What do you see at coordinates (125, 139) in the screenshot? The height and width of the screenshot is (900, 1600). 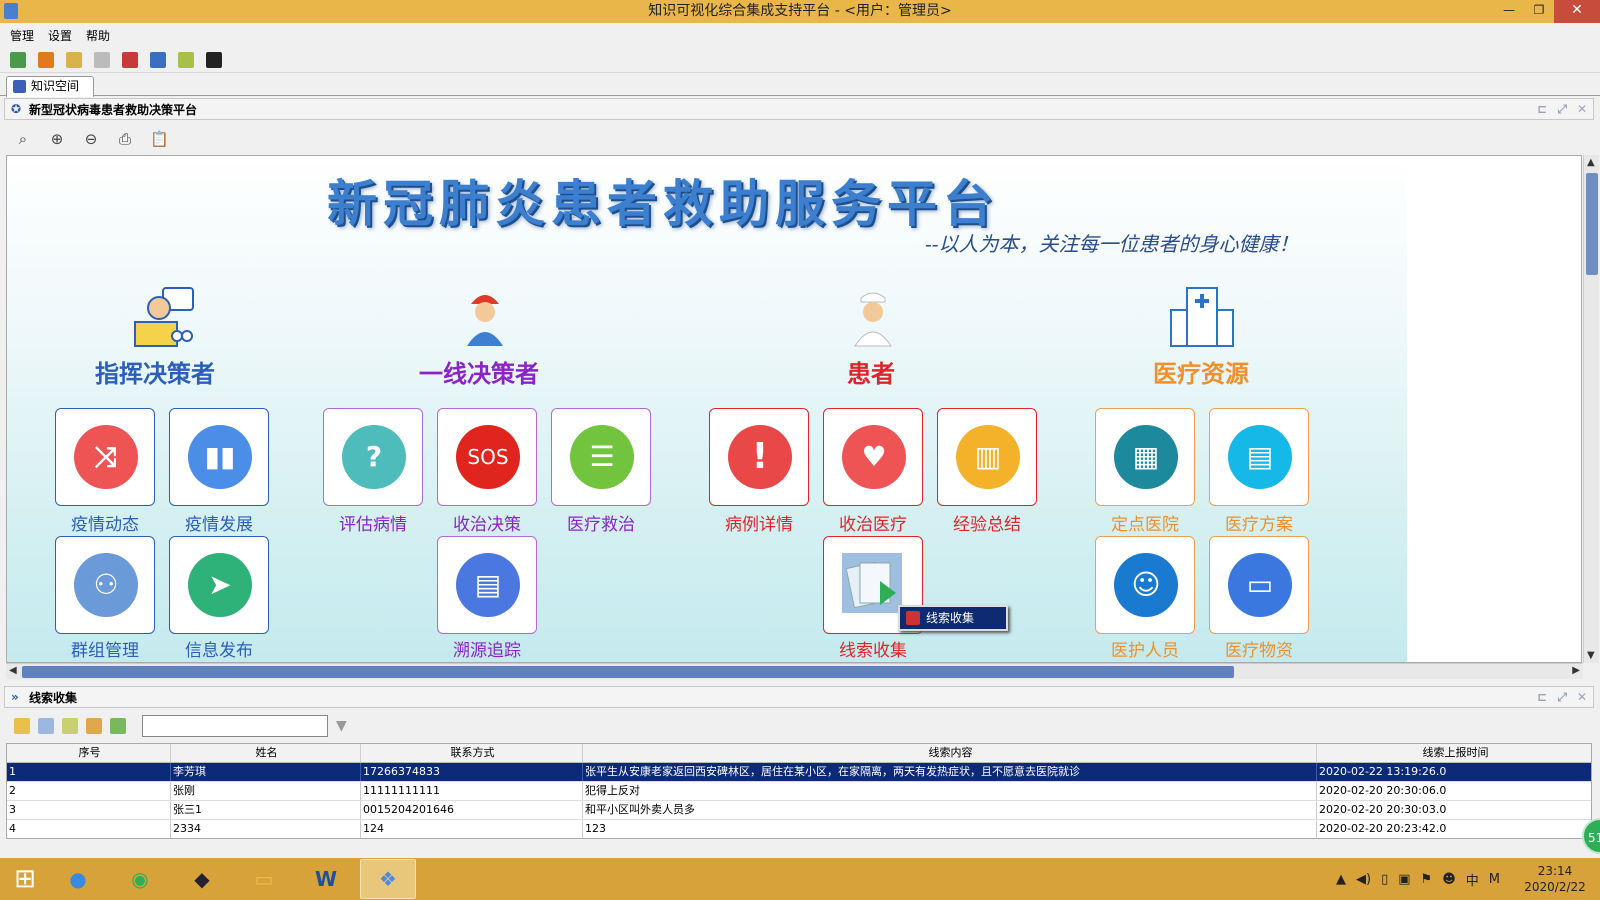 I see `print-icon: ⎙` at bounding box center [125, 139].